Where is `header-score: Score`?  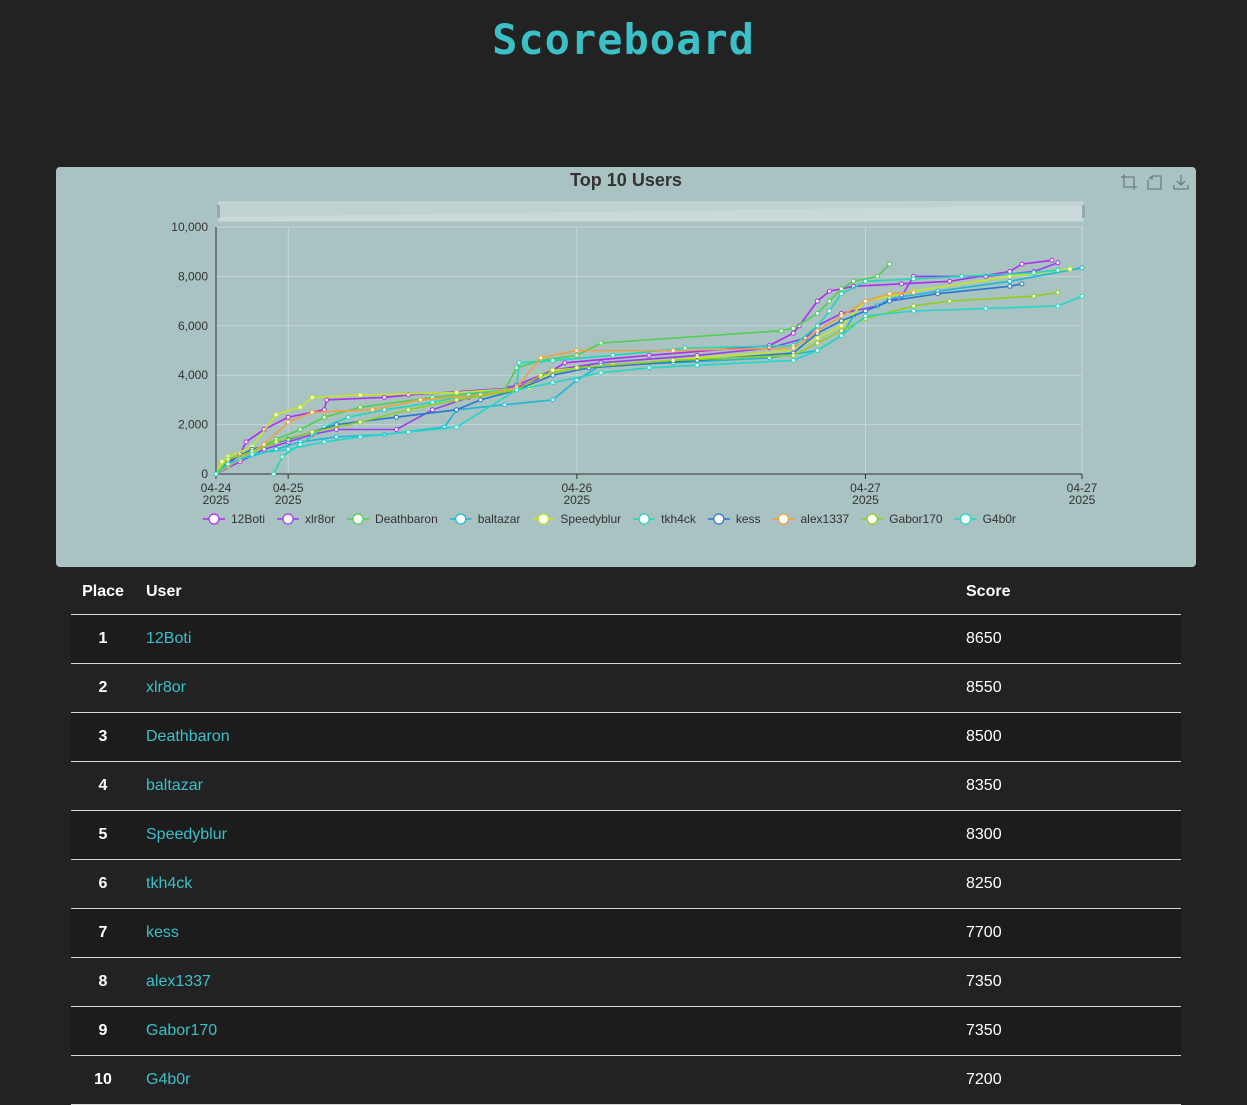
header-score: Score is located at coordinates (1068, 592).